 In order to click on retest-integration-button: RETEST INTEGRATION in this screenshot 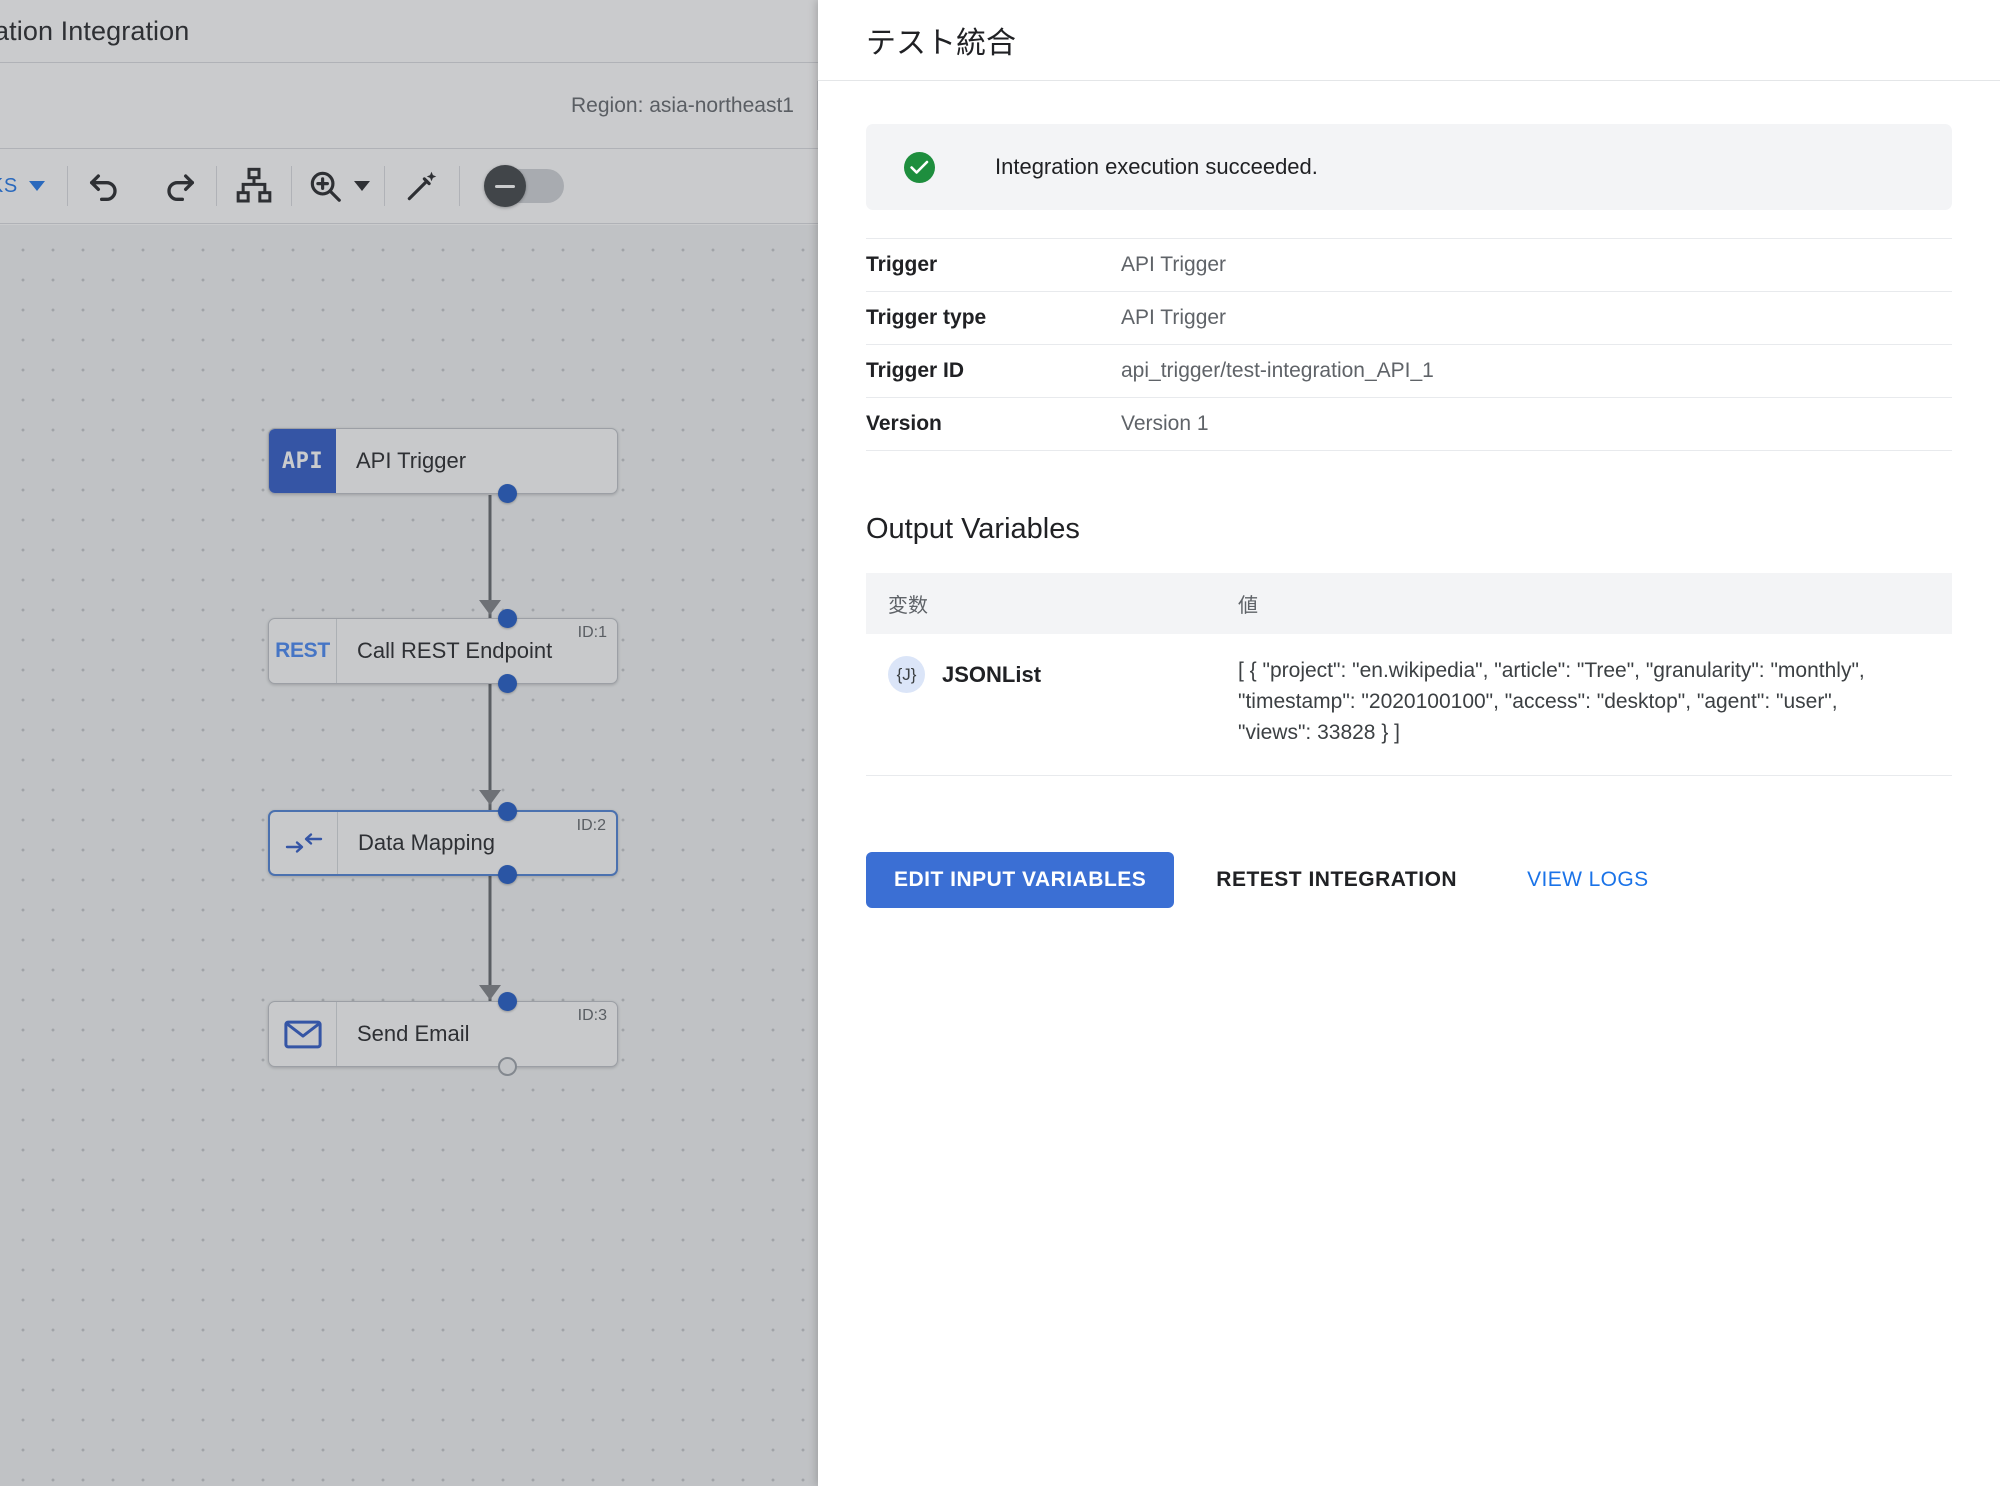, I will do `click(1336, 880)`.